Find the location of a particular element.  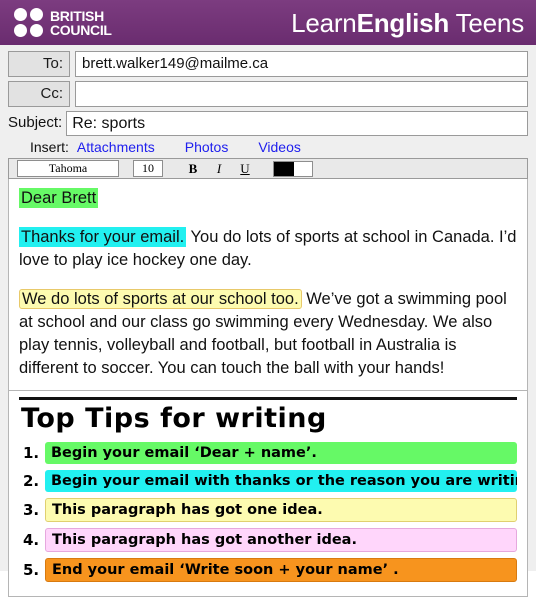

to-button: To: is located at coordinates (39, 64).